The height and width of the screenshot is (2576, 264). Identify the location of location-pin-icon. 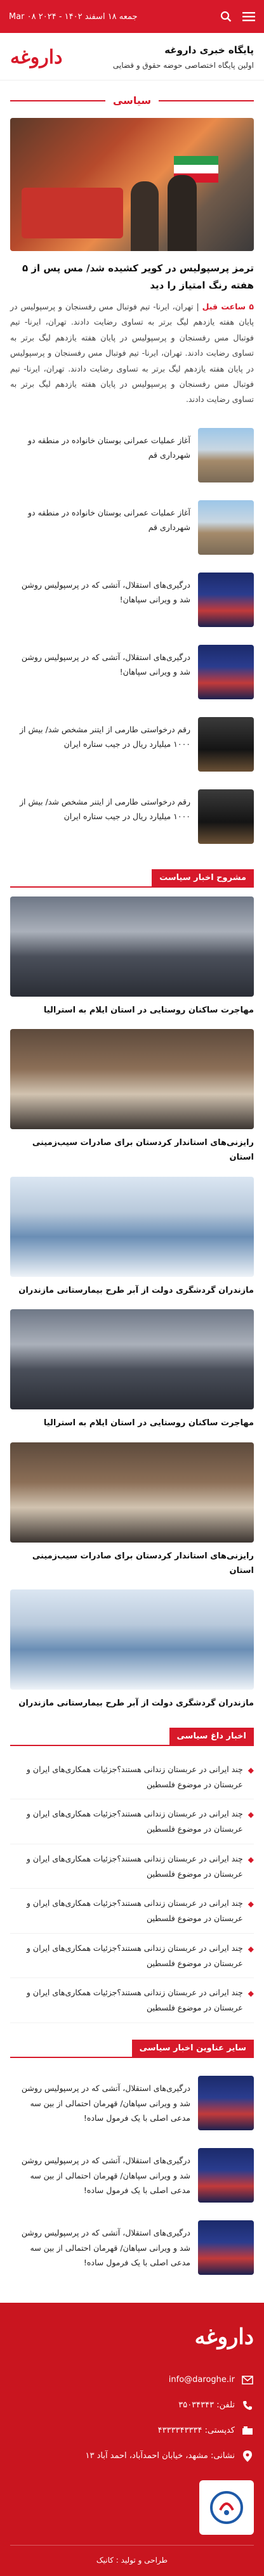
(247, 2456).